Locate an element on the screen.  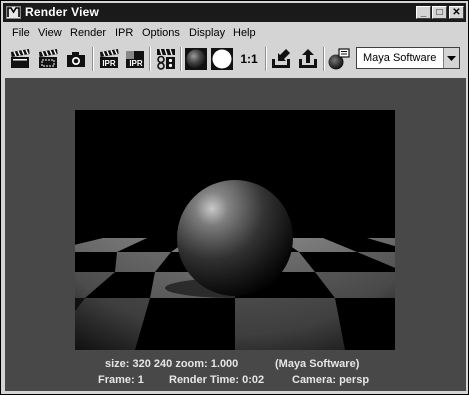
ipr-refresh-icon: IPR is located at coordinates (135, 59).